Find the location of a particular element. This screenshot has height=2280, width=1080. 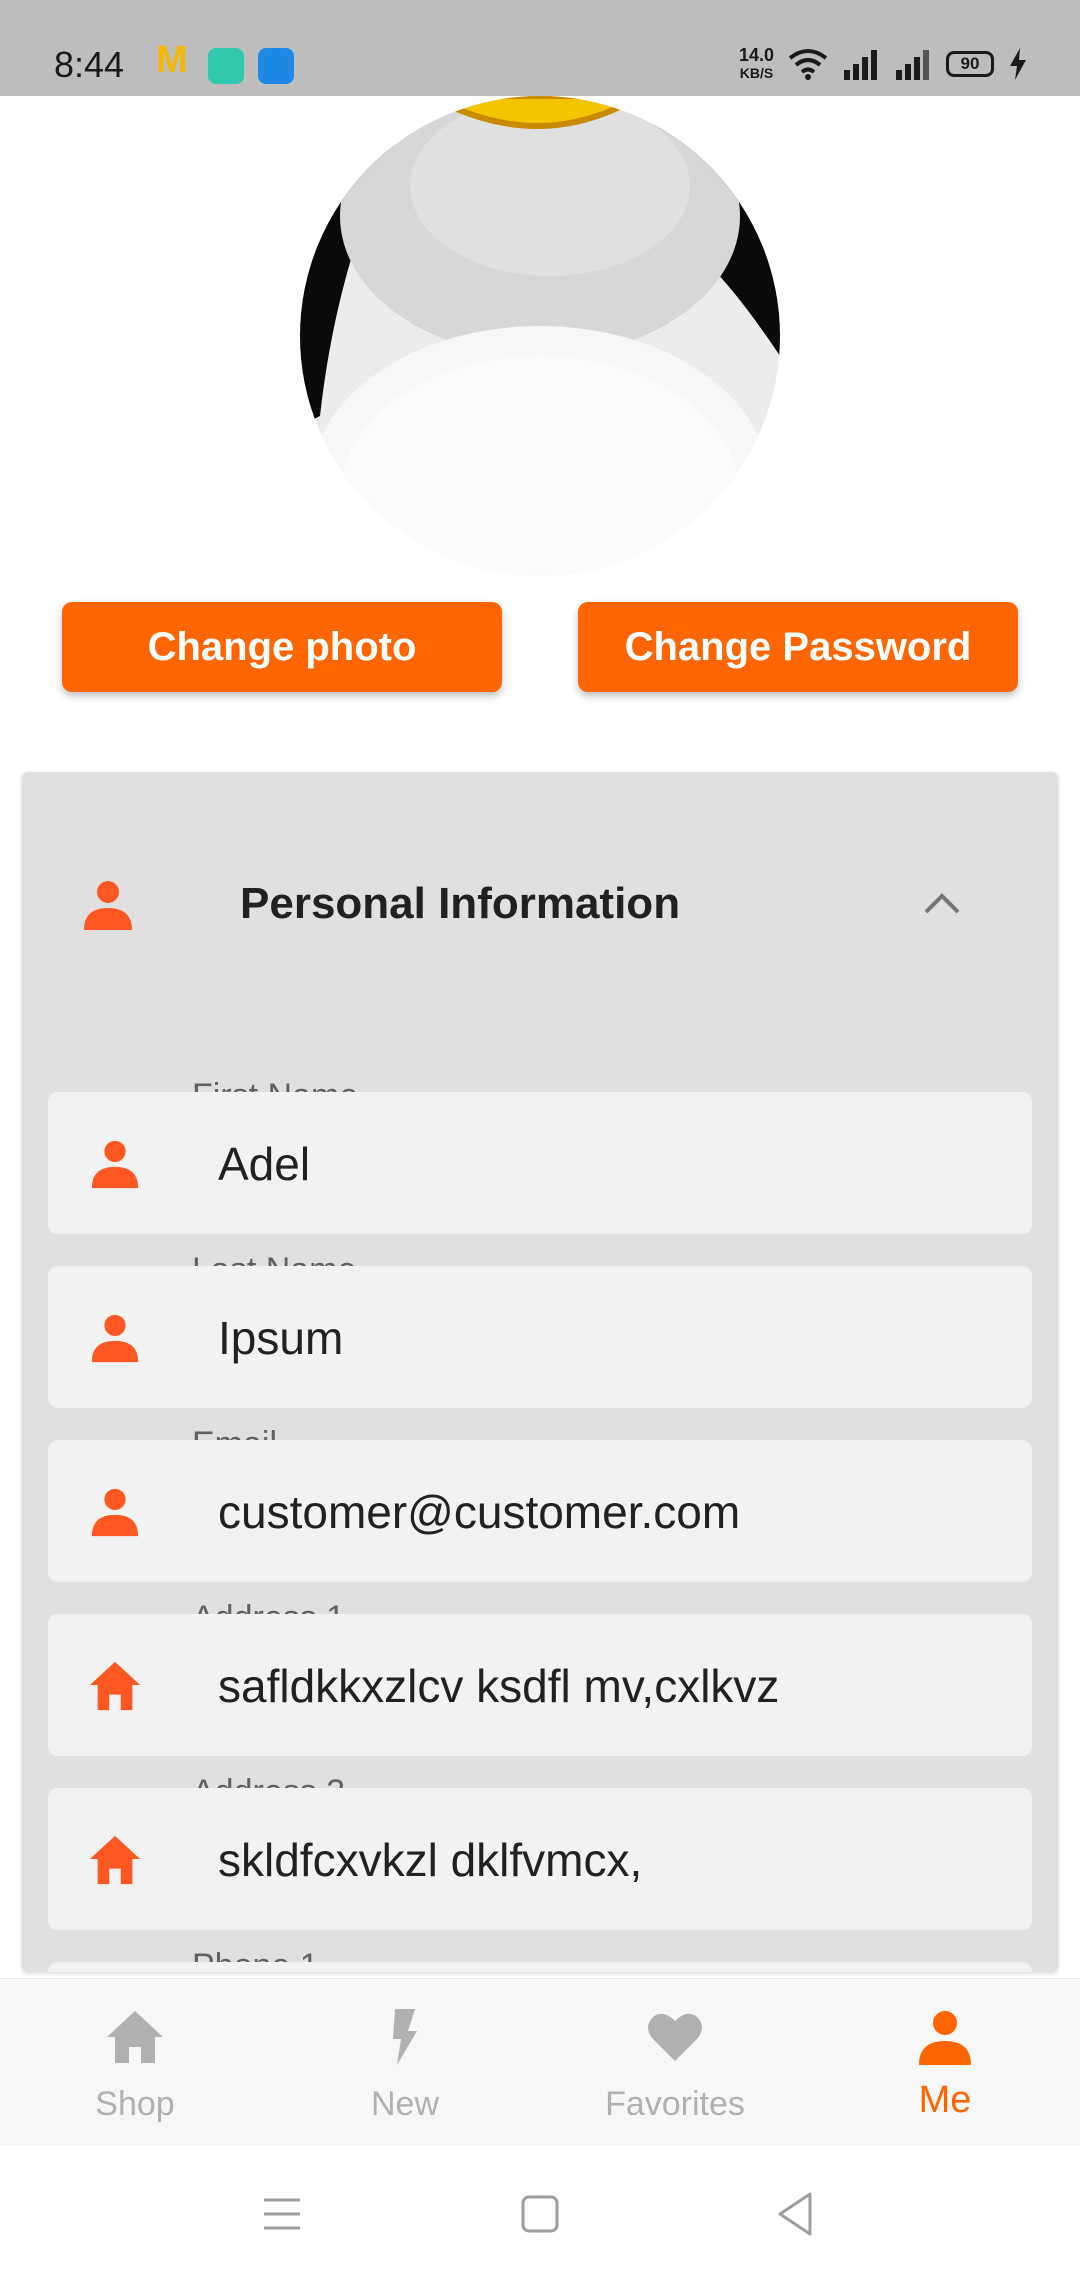

first-name-value: Adel is located at coordinates (264, 1164).